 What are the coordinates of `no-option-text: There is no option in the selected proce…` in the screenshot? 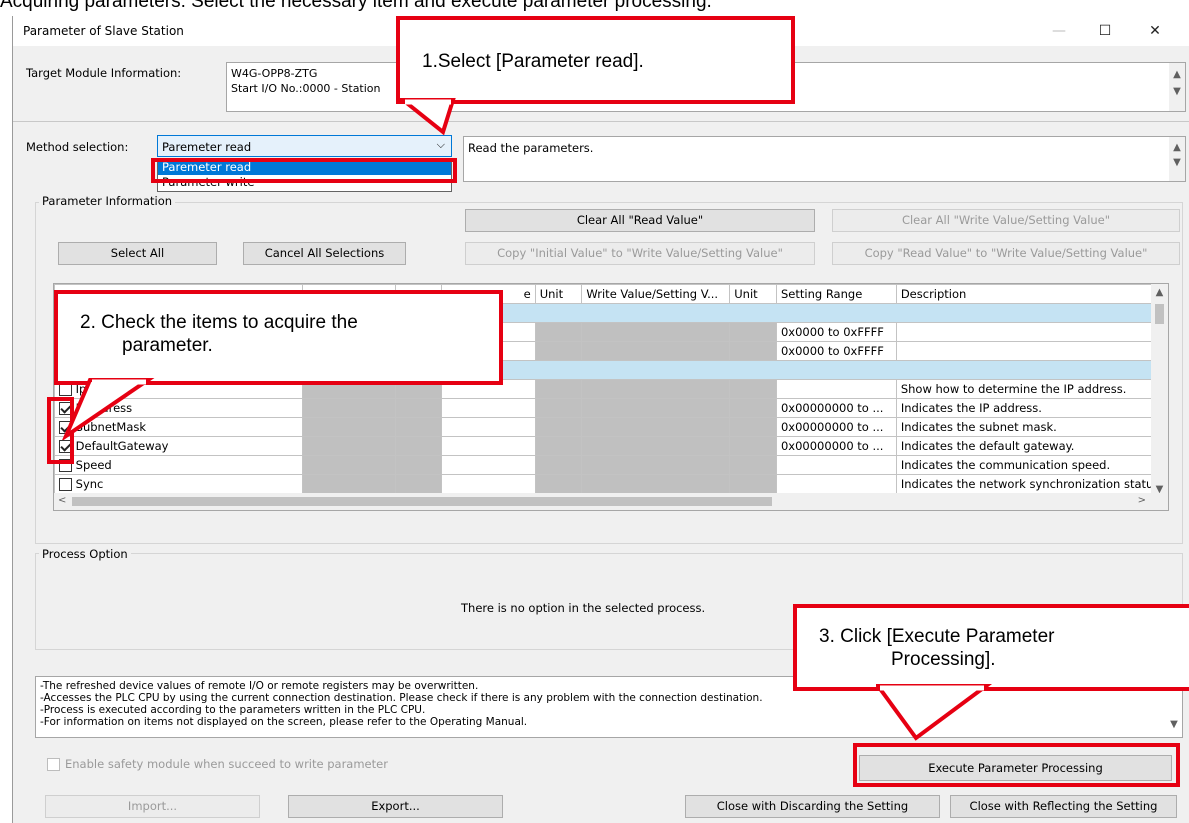 It's located at (583, 608).